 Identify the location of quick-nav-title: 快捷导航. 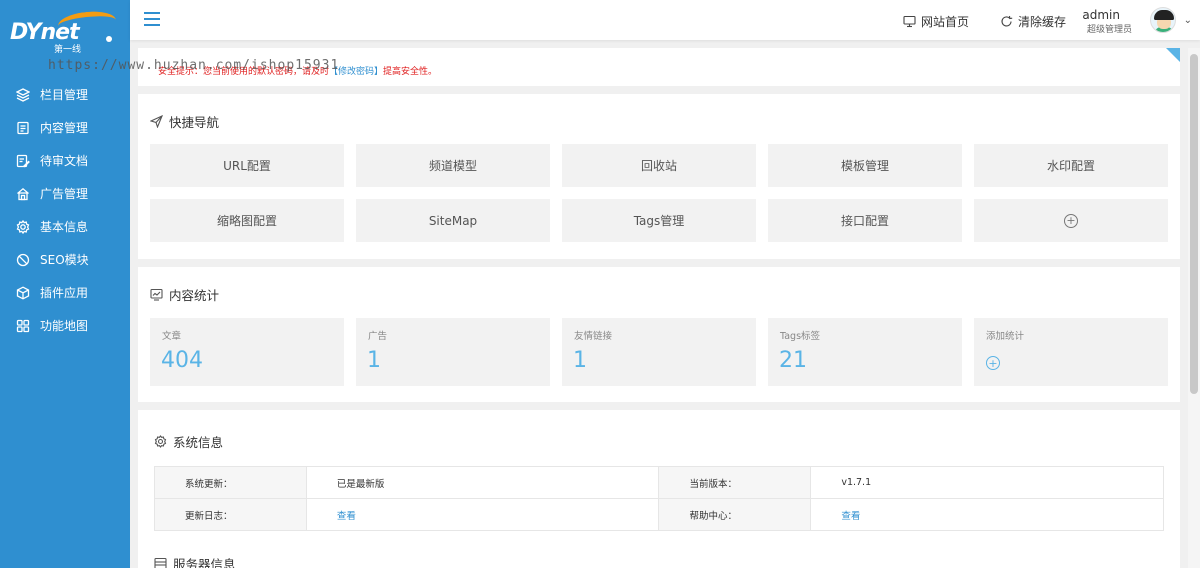
(184, 121).